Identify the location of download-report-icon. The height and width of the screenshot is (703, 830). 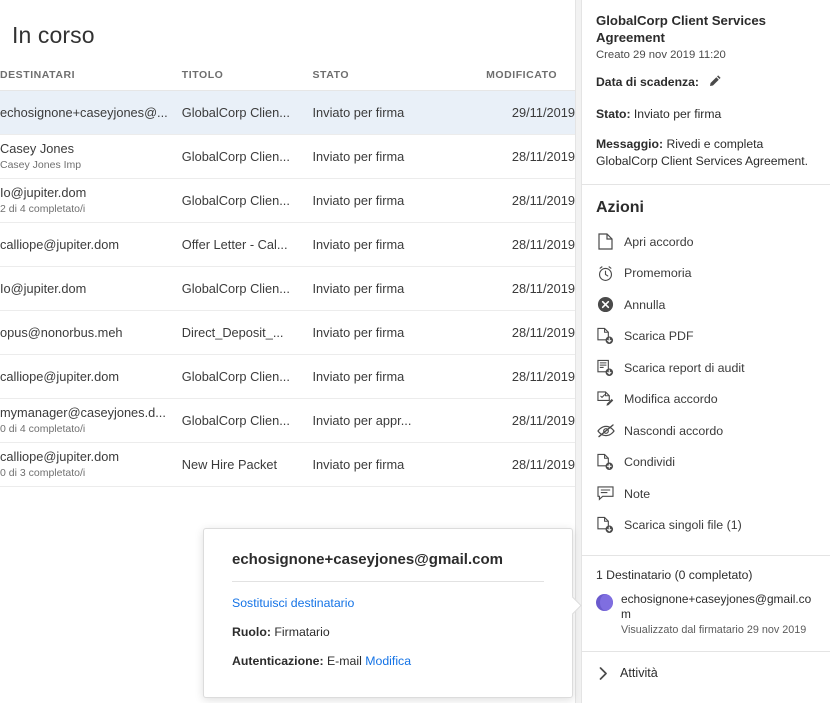
(605, 367).